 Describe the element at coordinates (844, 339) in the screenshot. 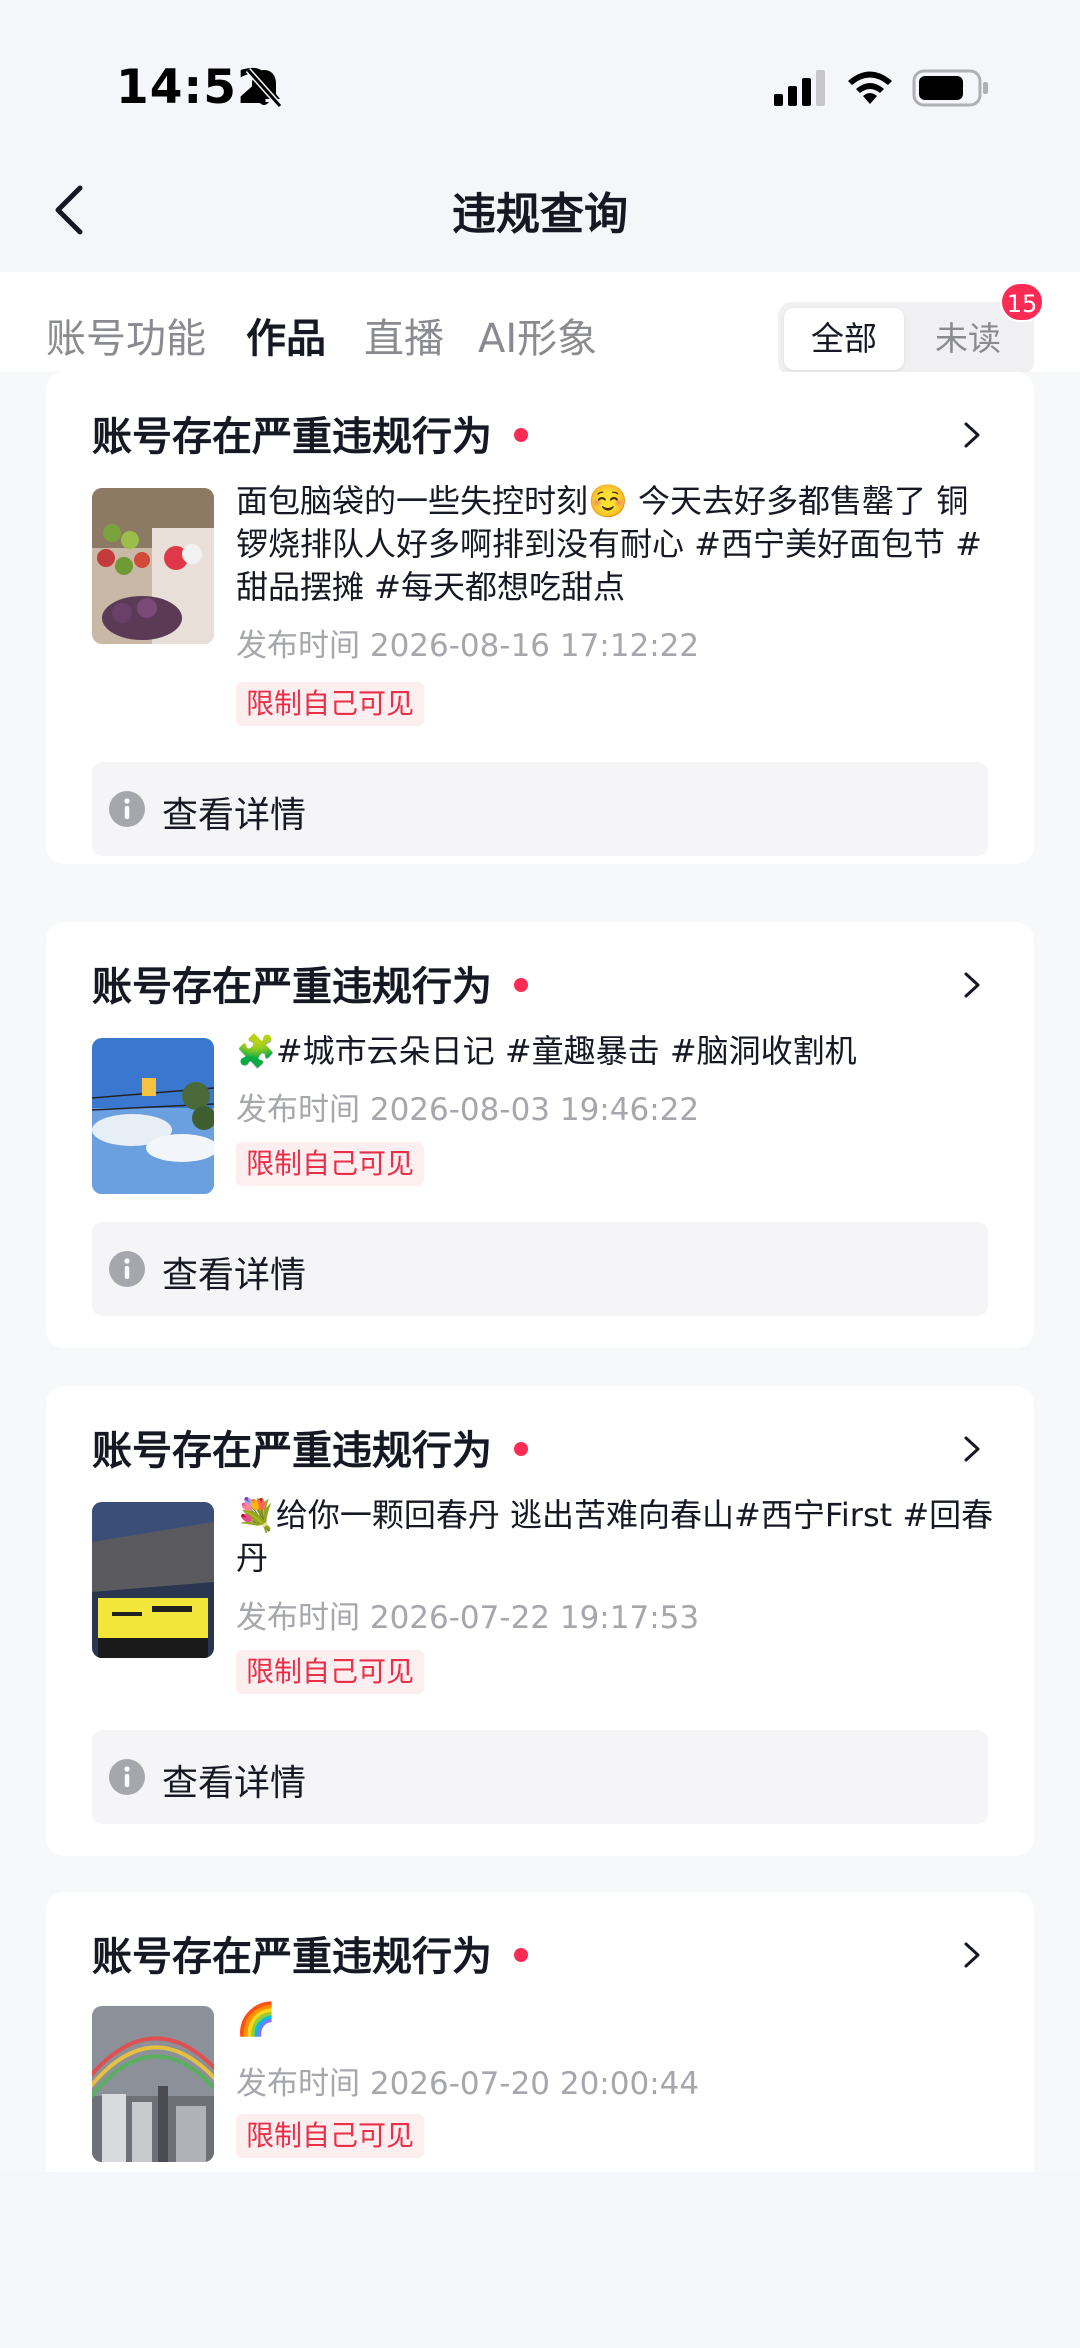

I see `filter-all-button: 全部` at that location.